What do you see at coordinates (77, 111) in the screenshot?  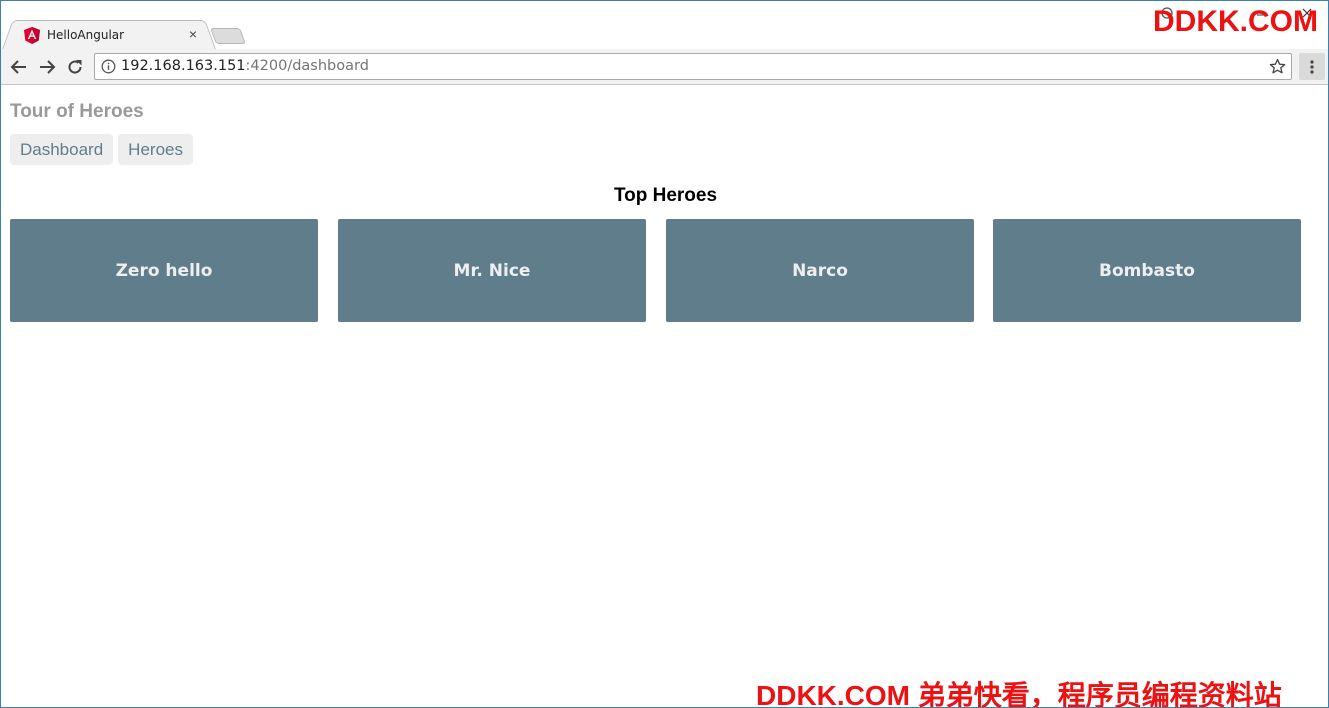 I see `app-title: Tour of Heroes` at bounding box center [77, 111].